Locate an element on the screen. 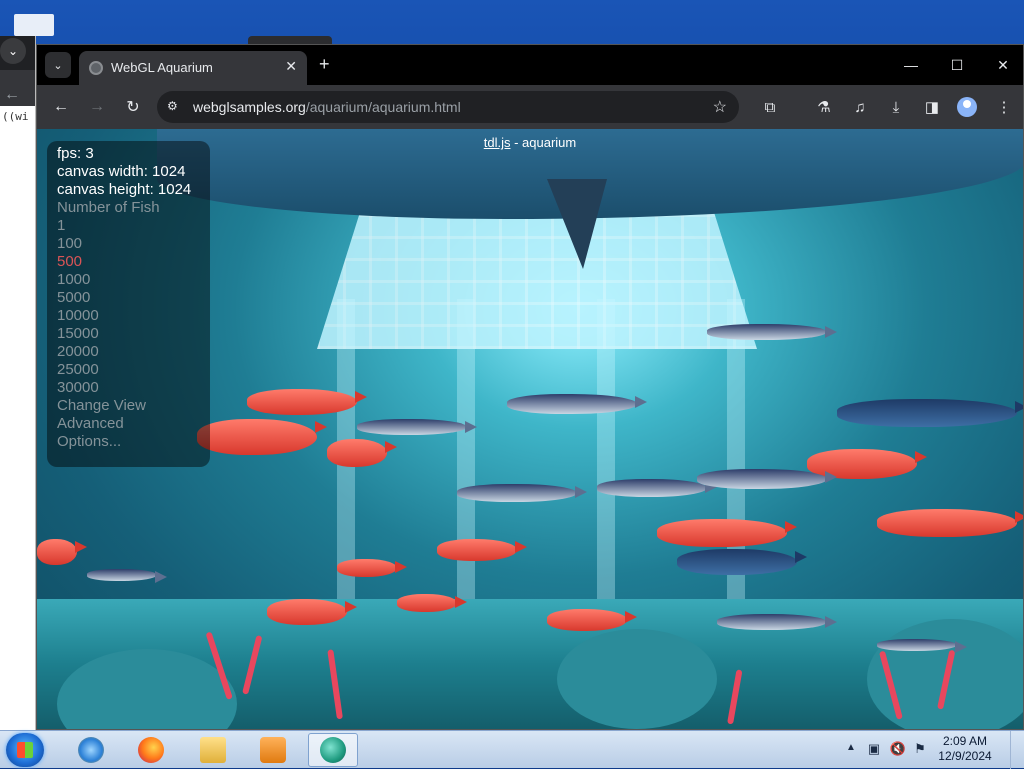 The height and width of the screenshot is (769, 1024). tab-strip: ⌄ WebGL Aquarium ✕ + — ☐ ✕ is located at coordinates (530, 65).